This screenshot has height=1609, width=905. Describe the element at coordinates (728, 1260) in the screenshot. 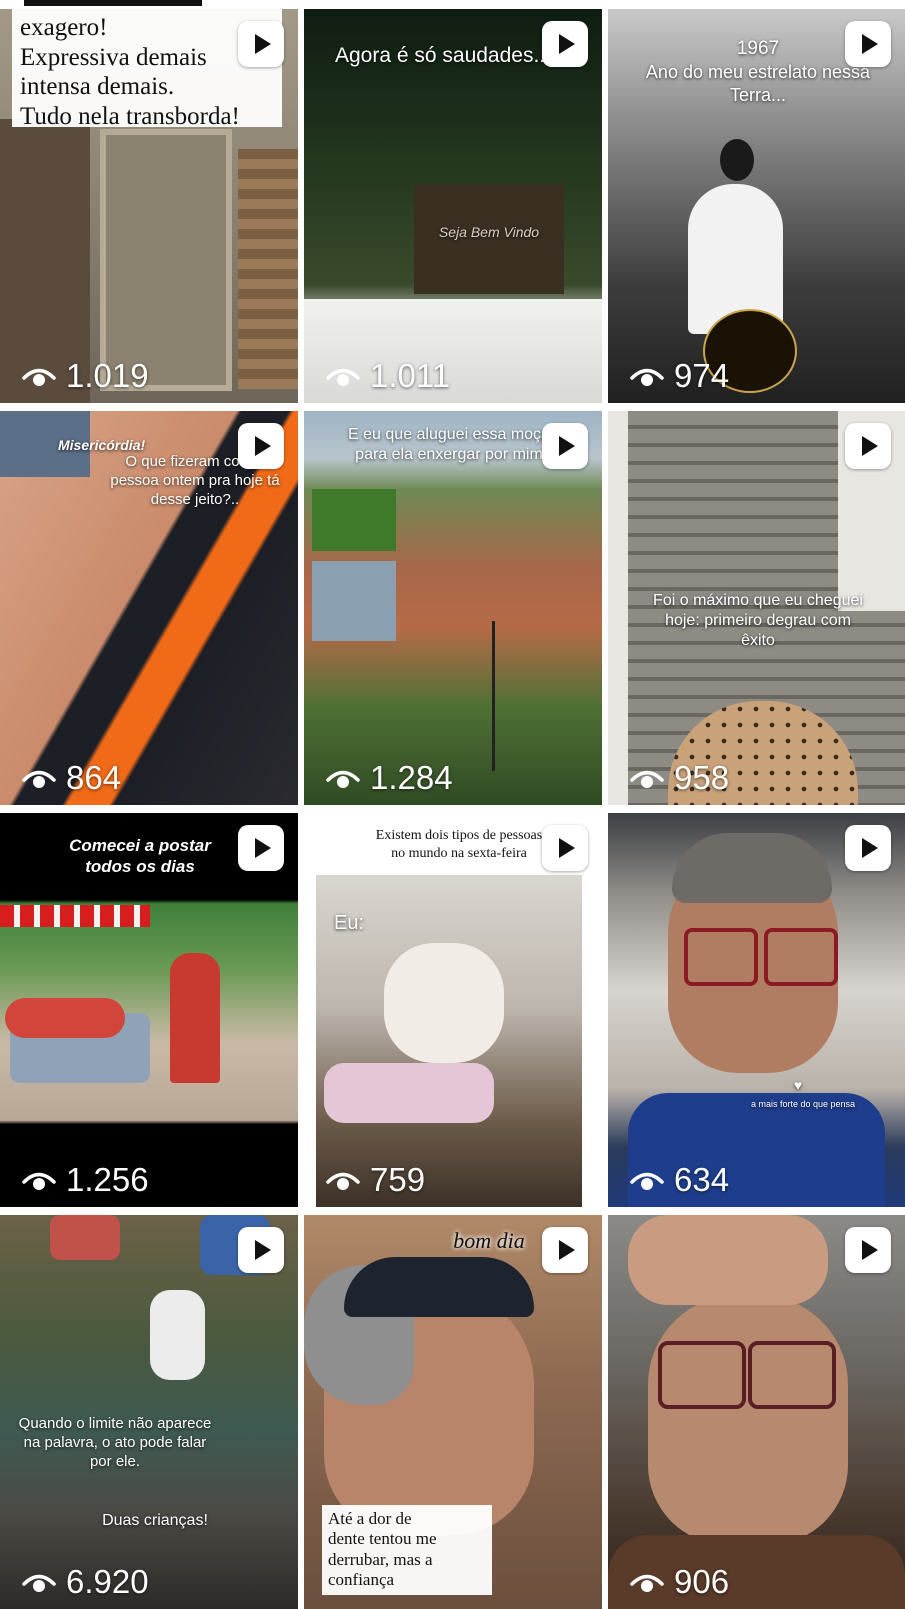

I see `raised-arm` at that location.